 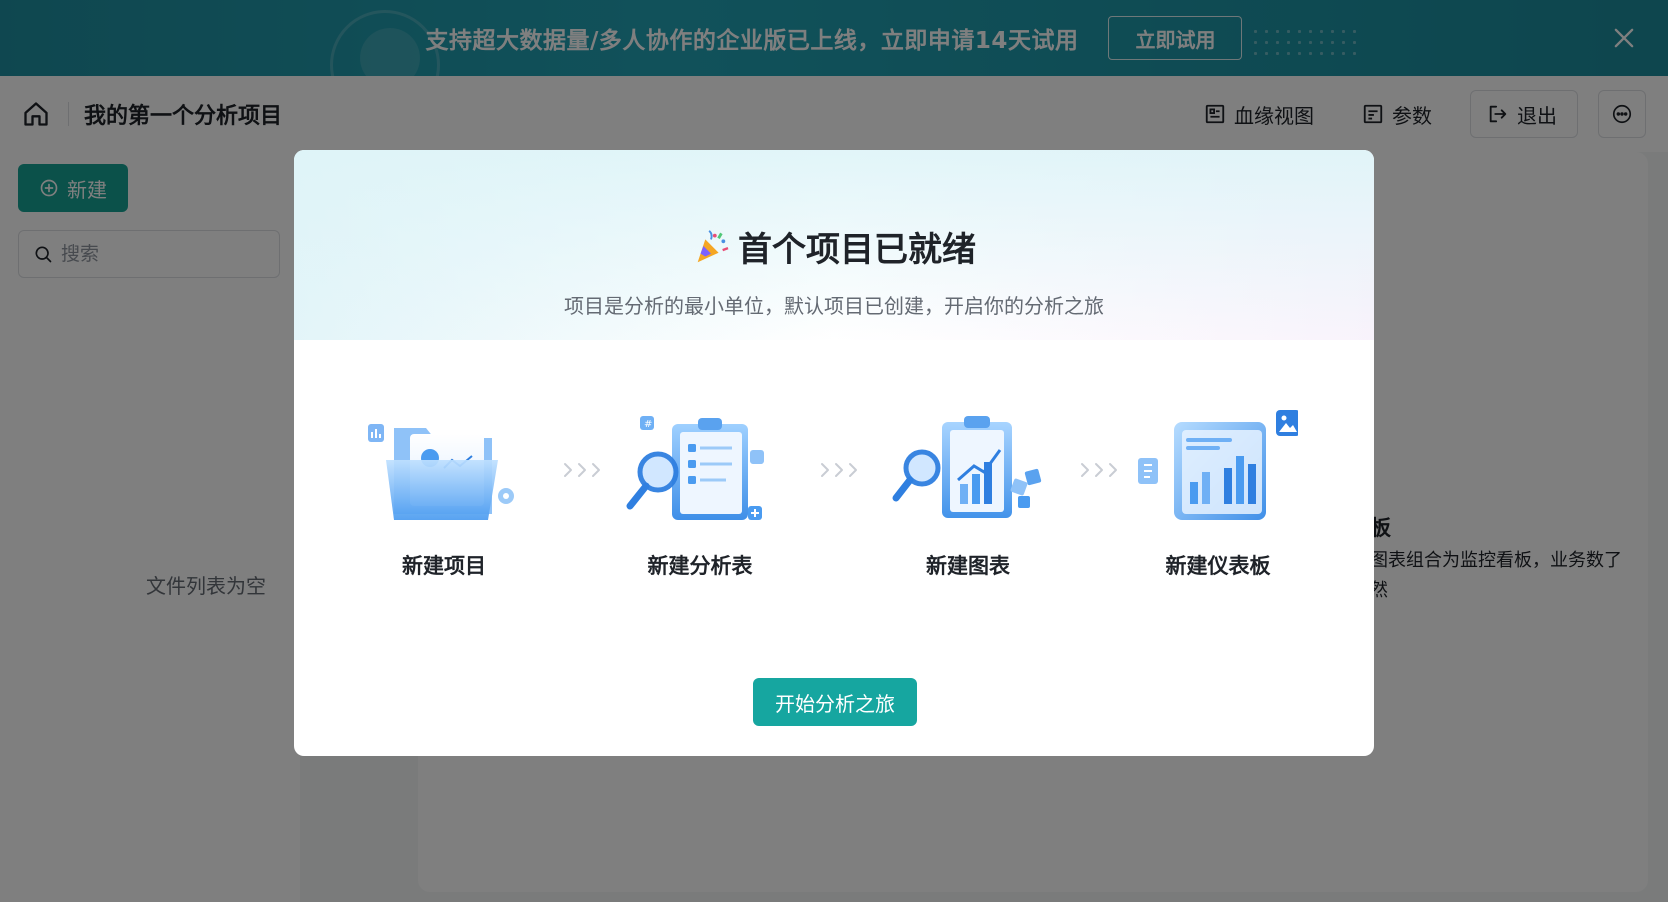 What do you see at coordinates (444, 566) in the screenshot?
I see `step-label: 新建项目` at bounding box center [444, 566].